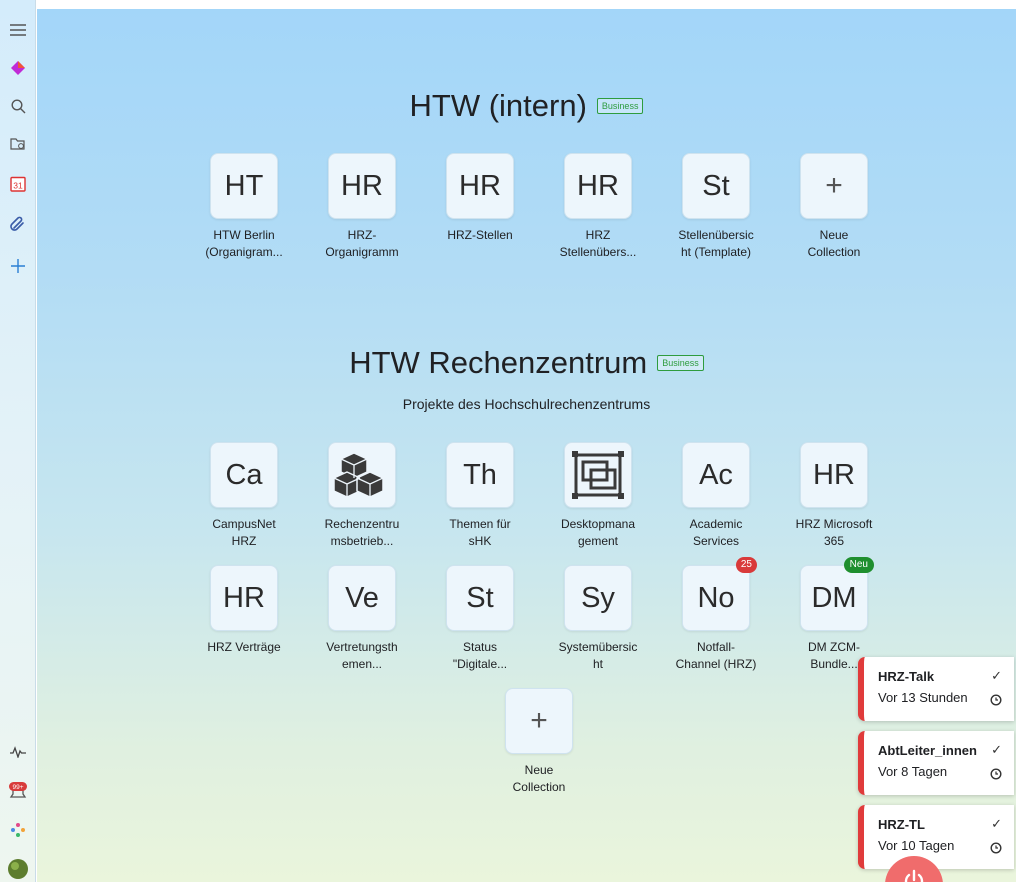  What do you see at coordinates (244, 186) in the screenshot?
I see `collection-icon: HT` at bounding box center [244, 186].